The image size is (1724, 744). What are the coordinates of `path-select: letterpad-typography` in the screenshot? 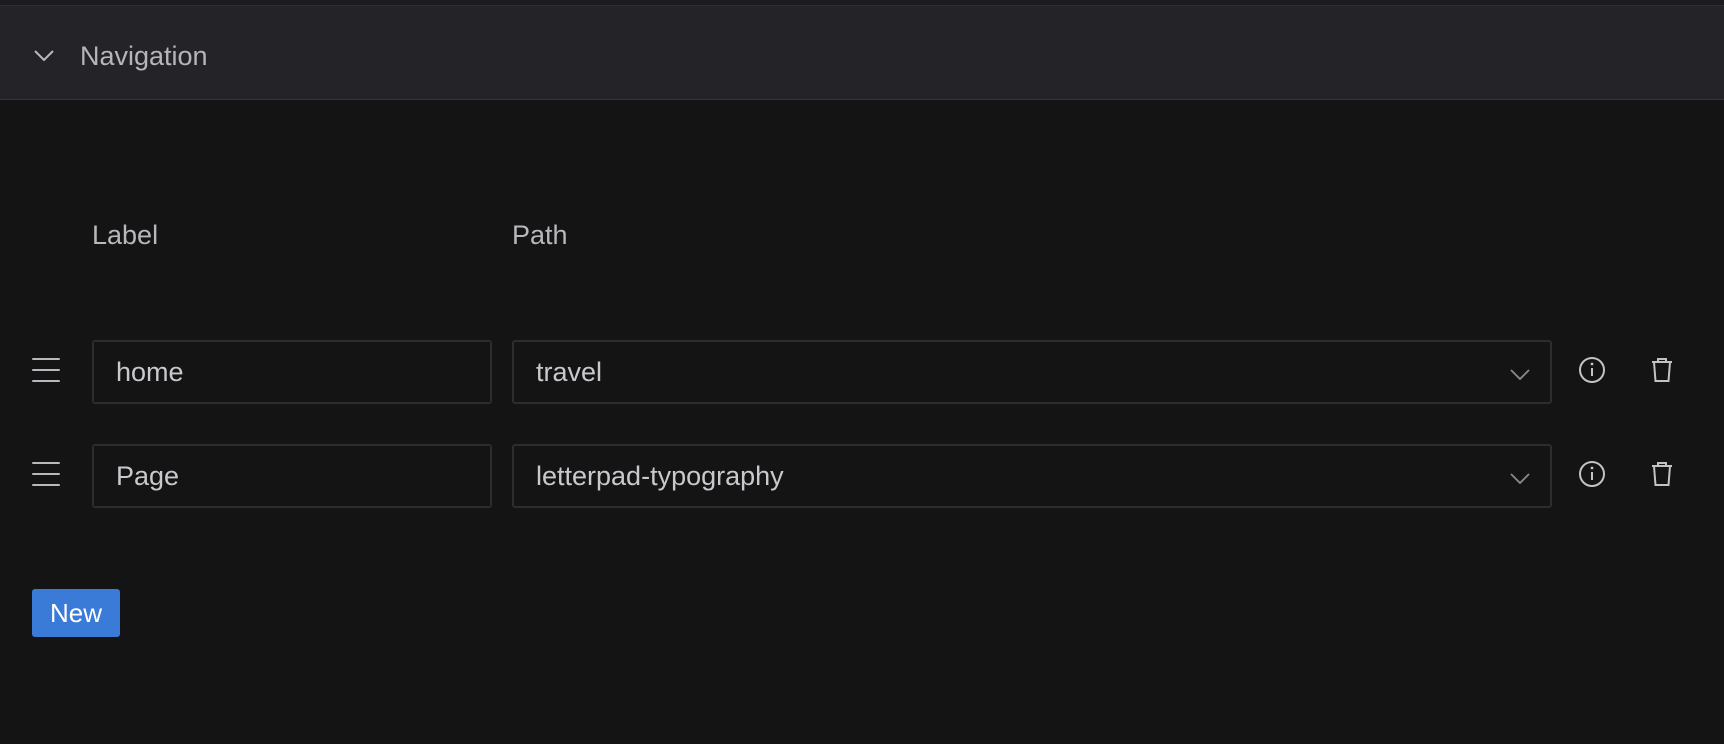 It's located at (1032, 476).